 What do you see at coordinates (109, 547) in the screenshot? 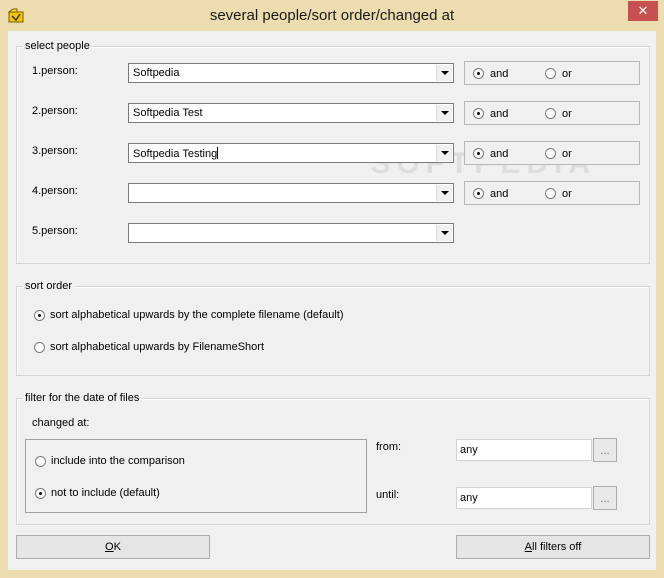
I see `ok-mnemonic: O` at bounding box center [109, 547].